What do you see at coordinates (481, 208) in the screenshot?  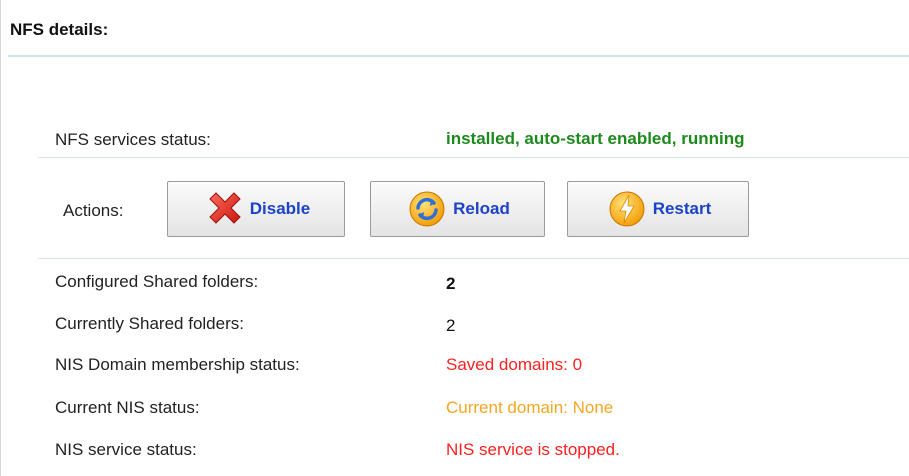 I see `reload-button-label: Reload` at bounding box center [481, 208].